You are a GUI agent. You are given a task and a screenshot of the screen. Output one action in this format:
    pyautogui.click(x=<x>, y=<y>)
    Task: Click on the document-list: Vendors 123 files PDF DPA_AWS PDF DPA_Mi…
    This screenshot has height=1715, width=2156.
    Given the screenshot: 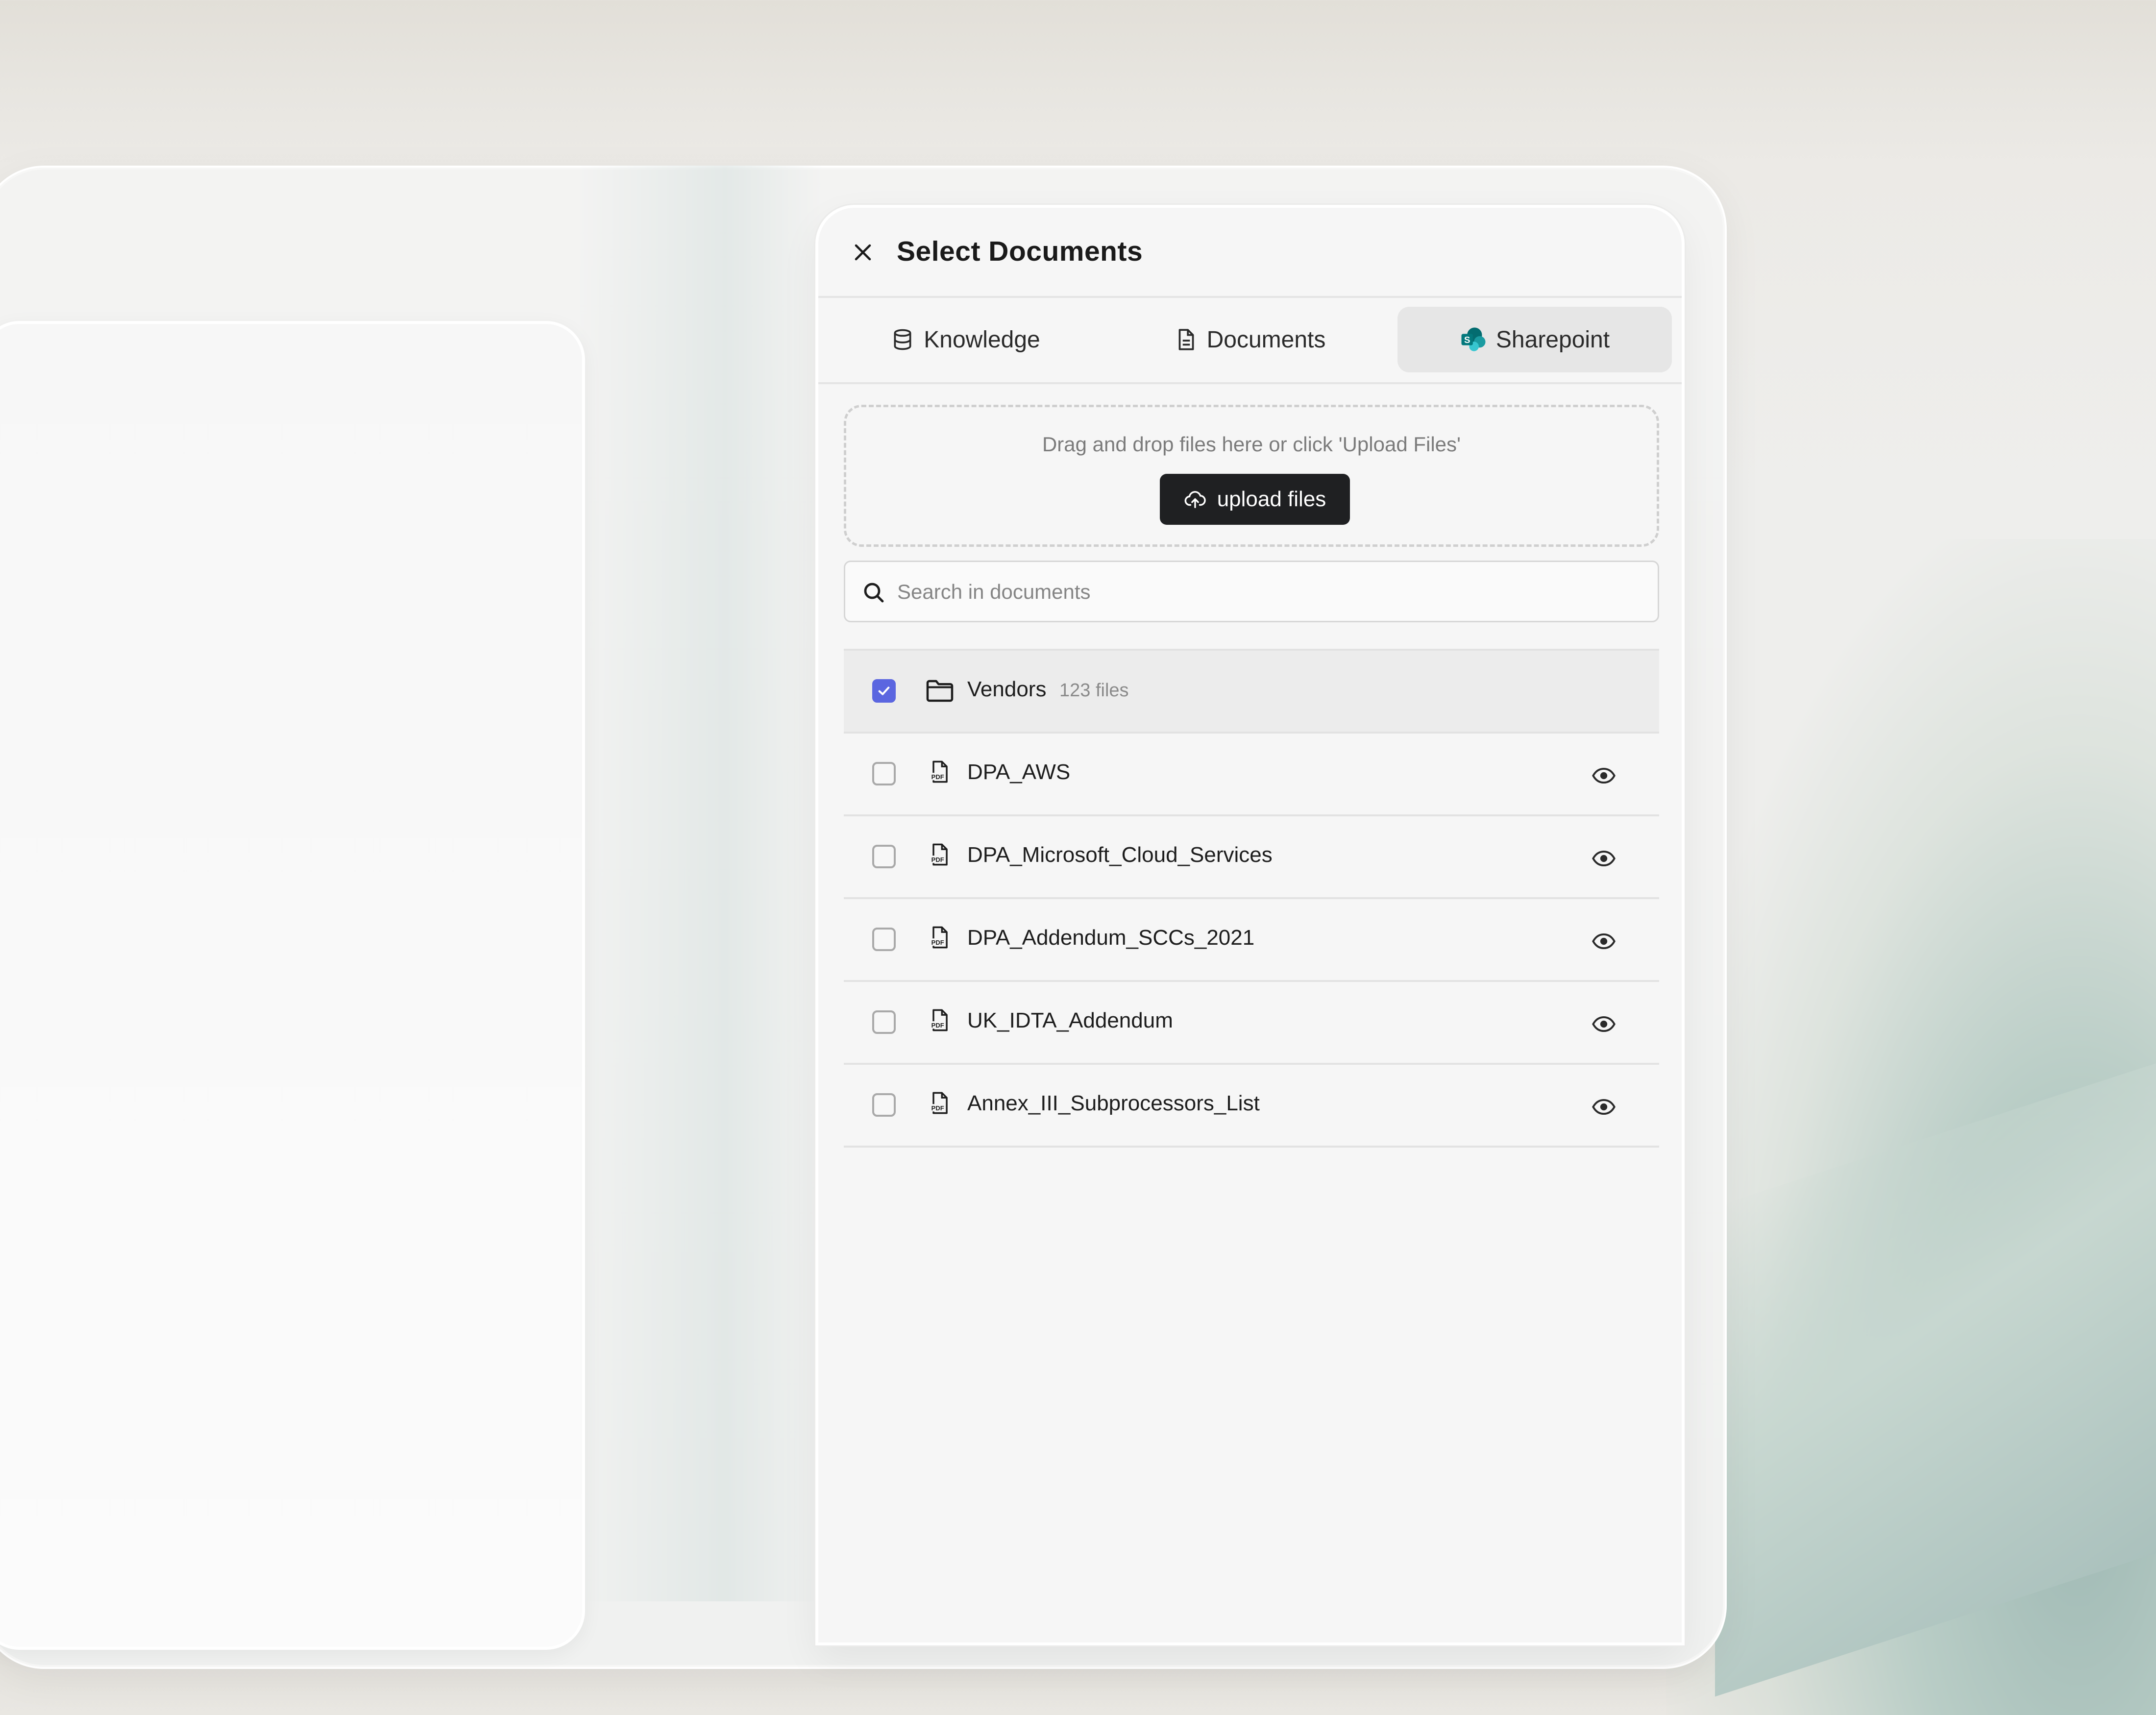 What is the action you would take?
    pyautogui.click(x=1251, y=898)
    